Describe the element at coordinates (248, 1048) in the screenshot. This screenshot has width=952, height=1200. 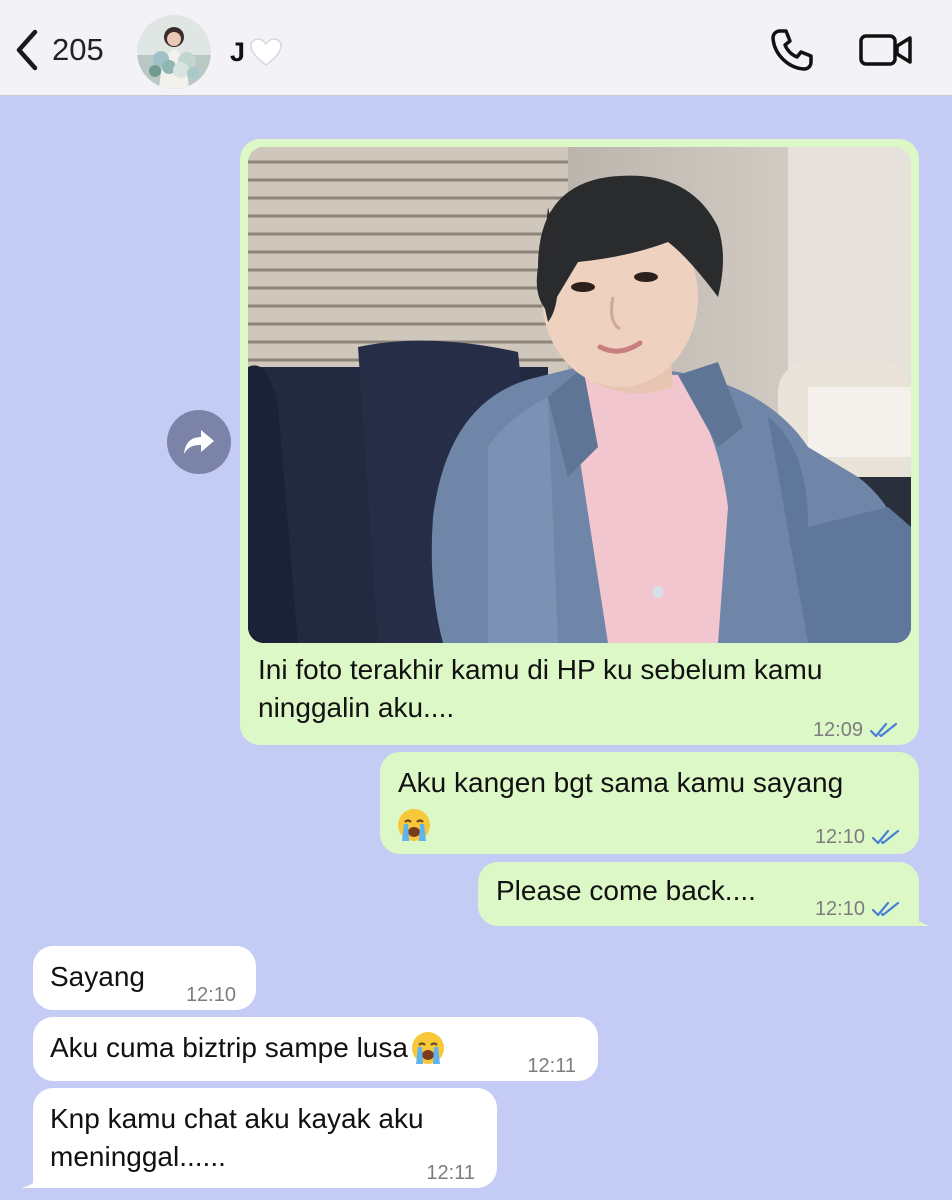
I see `message-text: Aku cuma biztrip sampe lusa` at that location.